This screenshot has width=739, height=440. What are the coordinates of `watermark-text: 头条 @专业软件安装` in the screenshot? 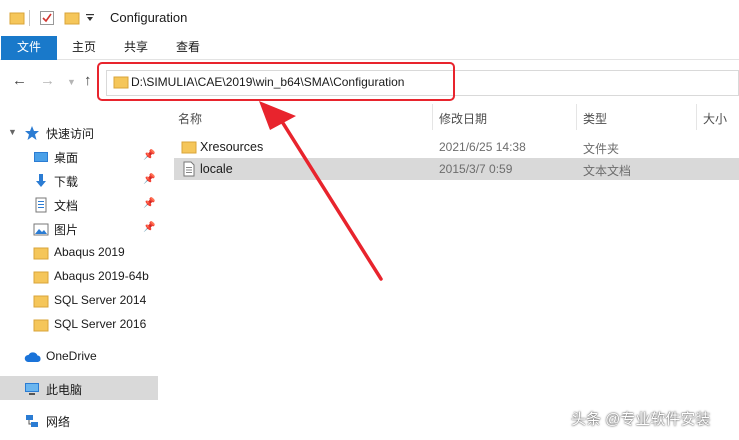 It's located at (641, 419).